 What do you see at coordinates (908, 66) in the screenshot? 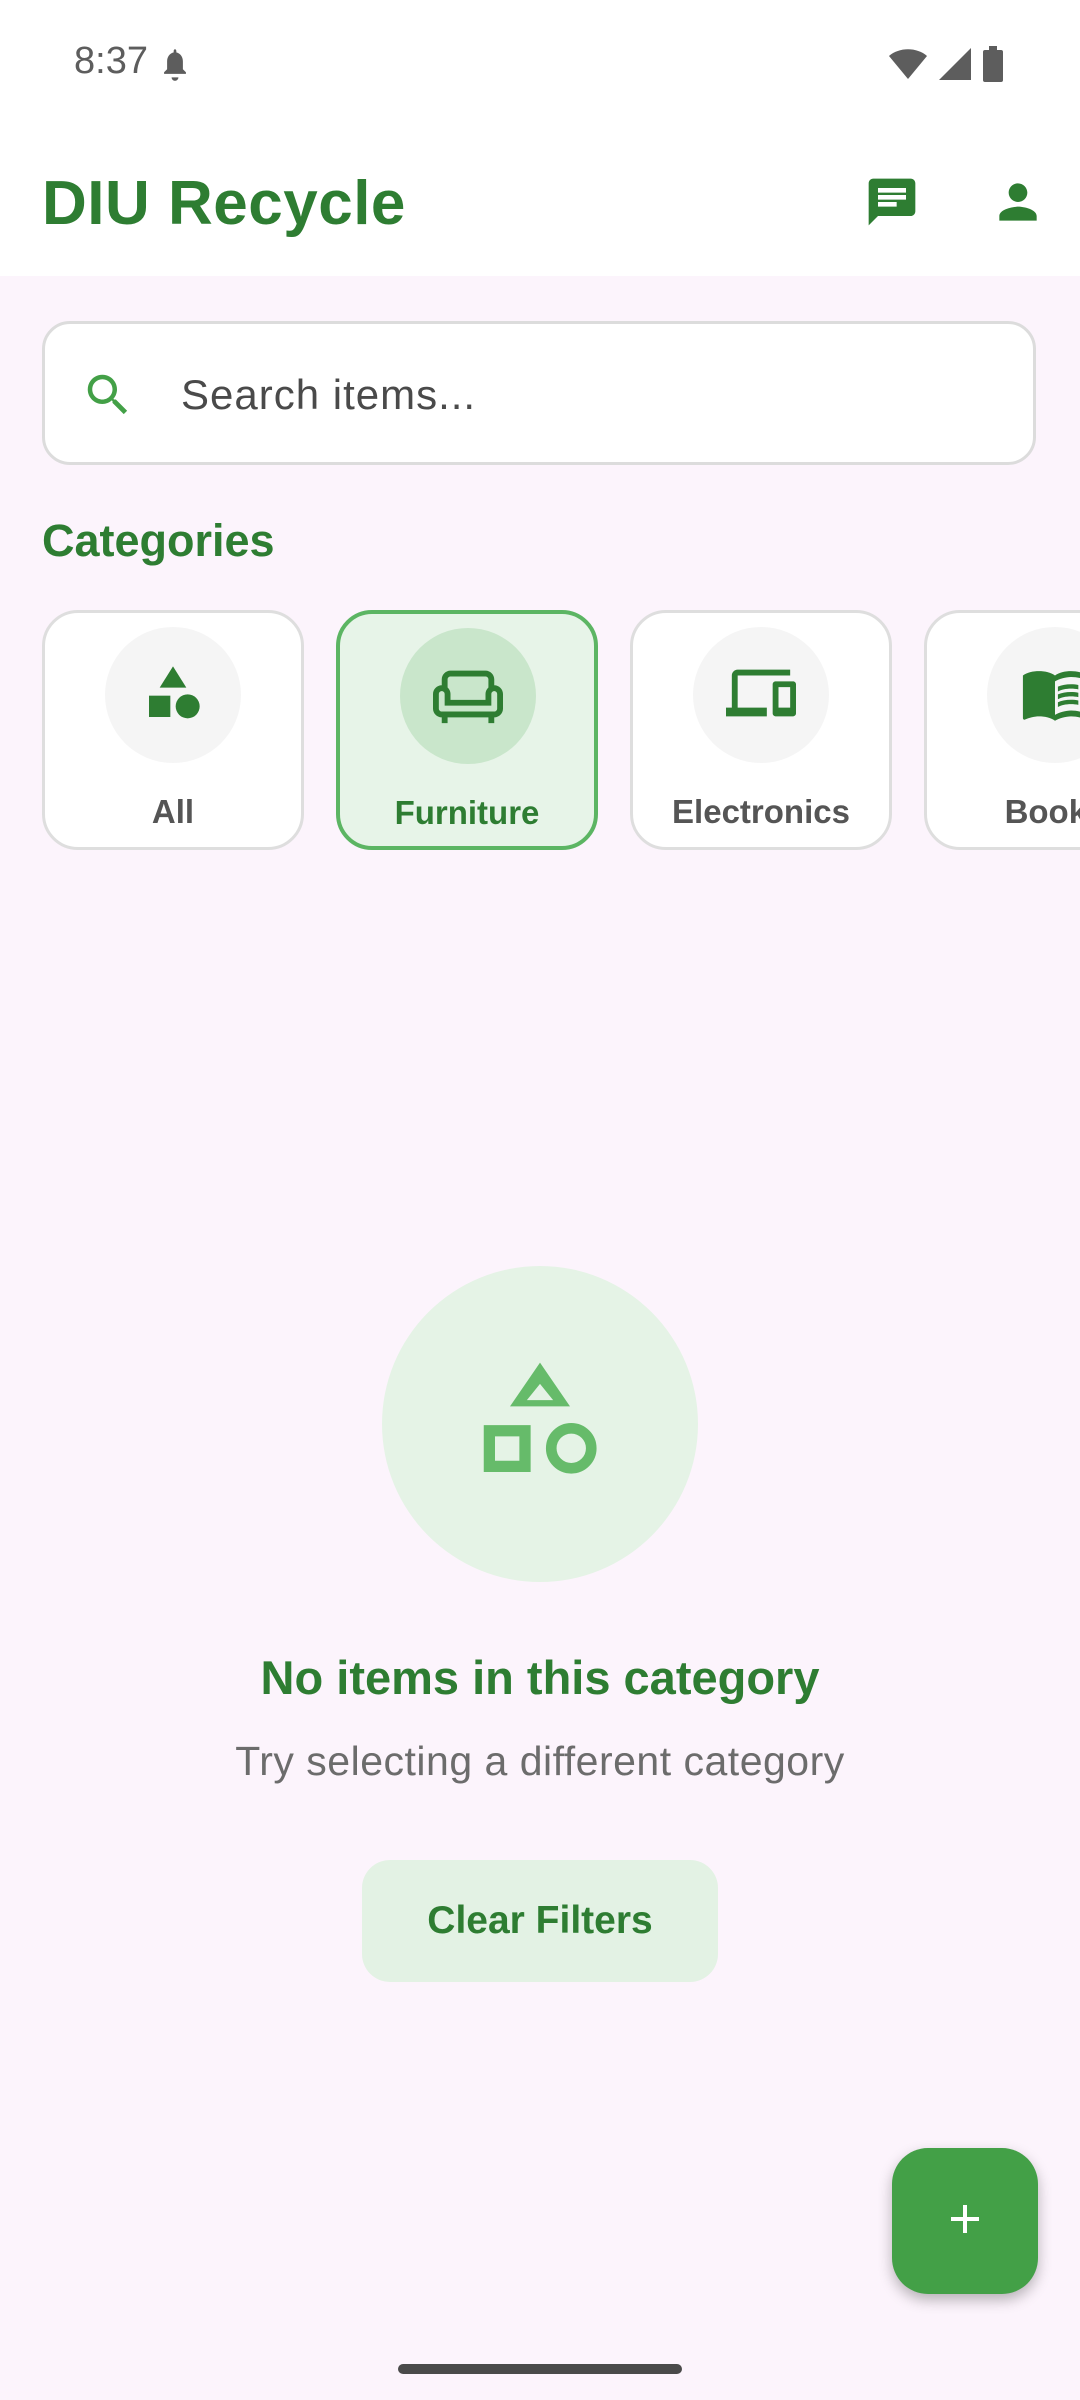
I see `wifi-icon` at bounding box center [908, 66].